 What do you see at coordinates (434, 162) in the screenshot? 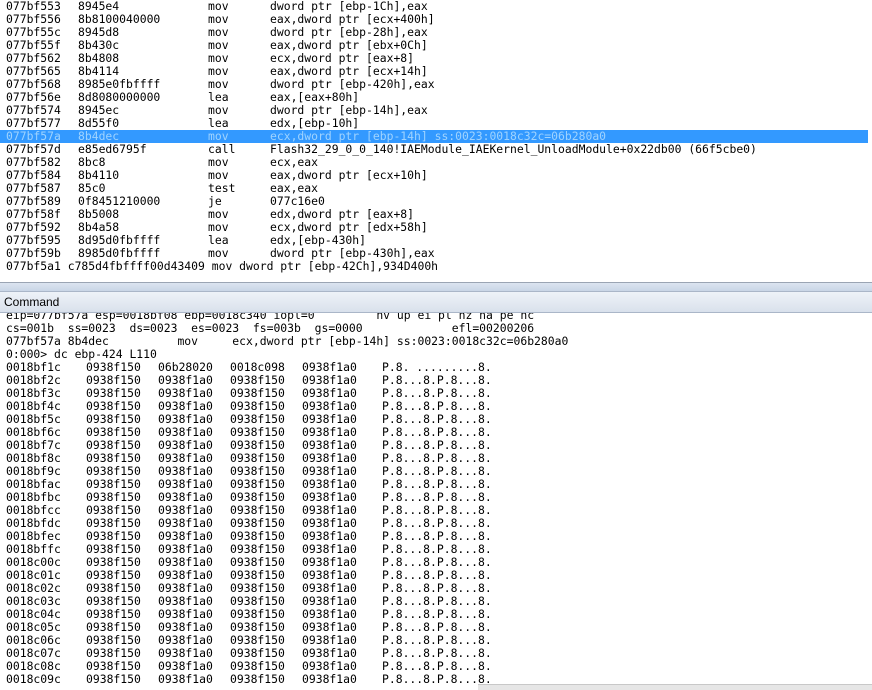
I see `disassembly-row: 077bf582 8bc8 mov ecx,eax` at bounding box center [434, 162].